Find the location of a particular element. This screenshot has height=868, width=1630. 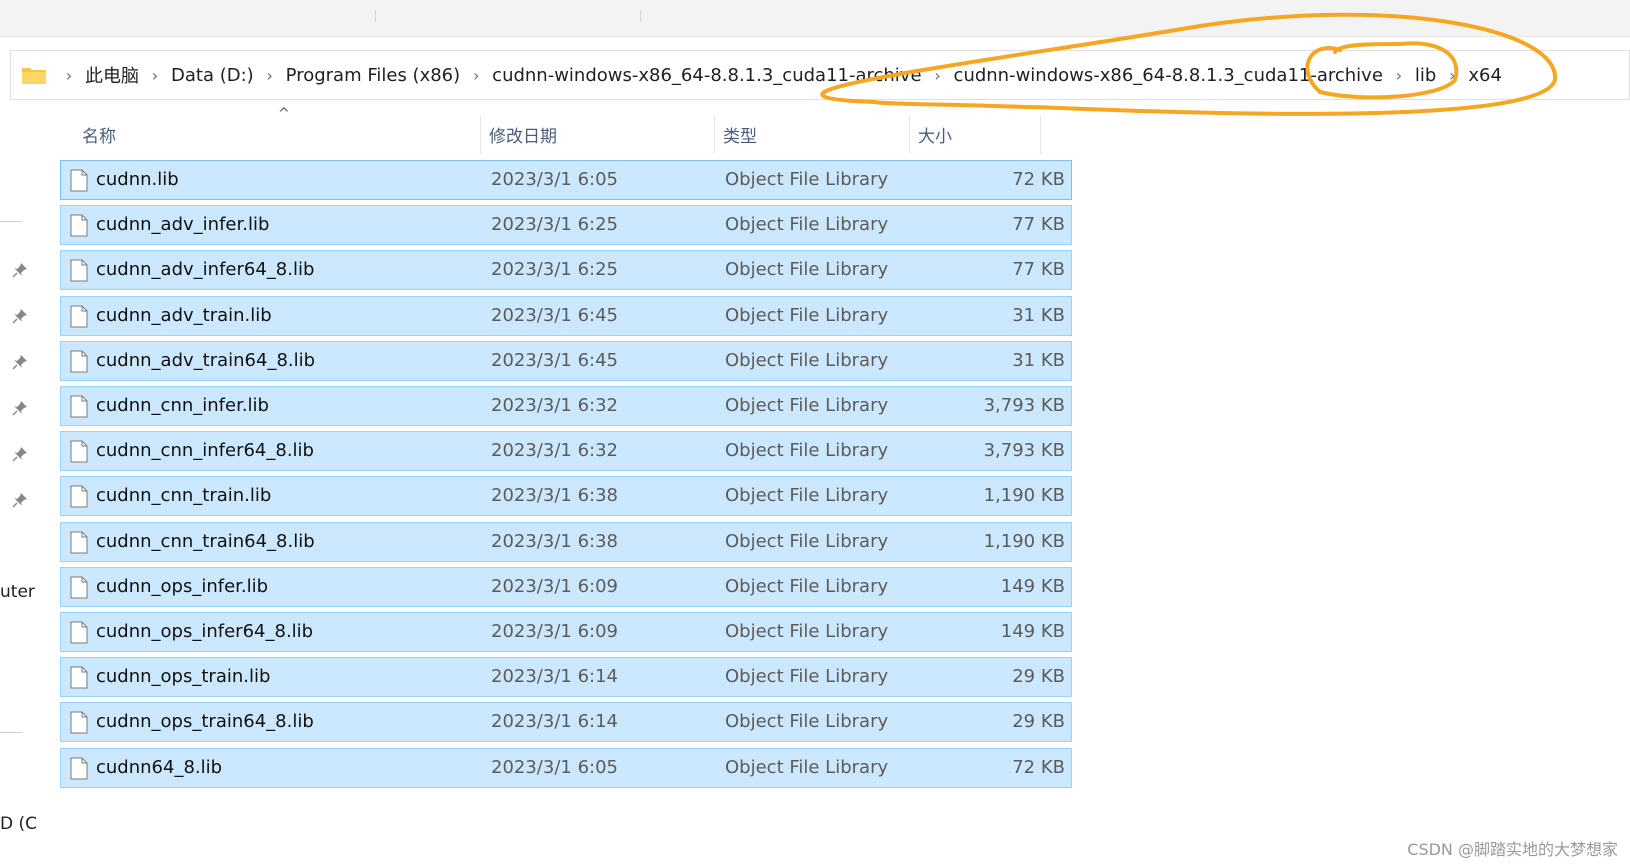

nav-item-this-pc: uter is located at coordinates (17, 592).